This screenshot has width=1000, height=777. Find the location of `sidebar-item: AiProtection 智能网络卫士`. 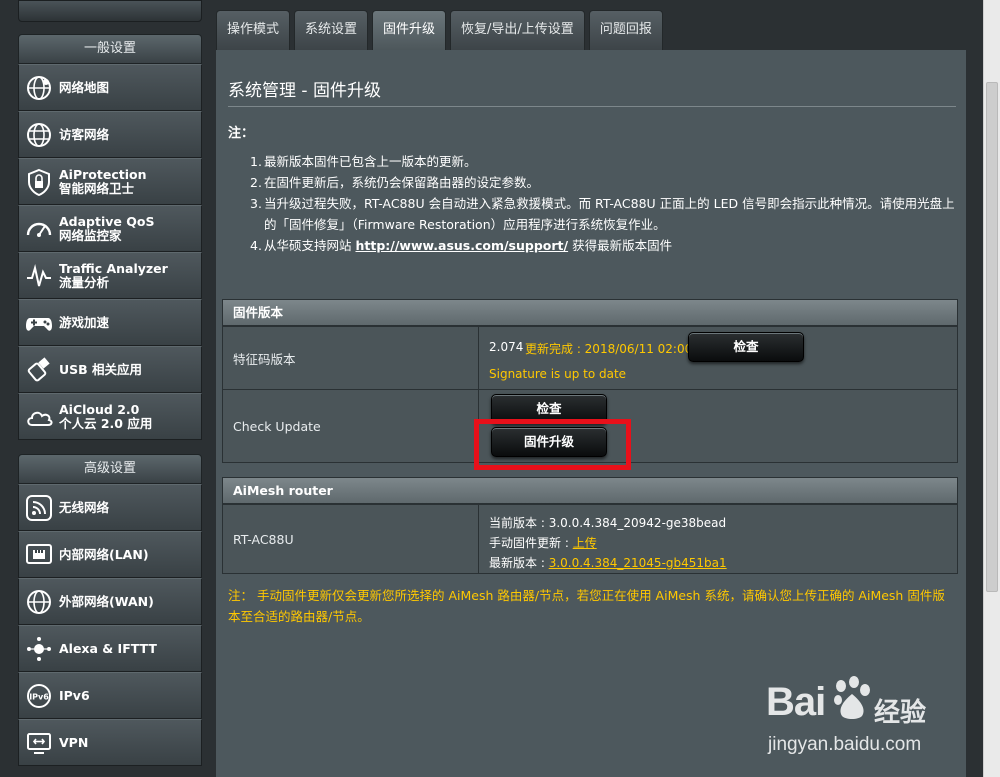

sidebar-item: AiProtection 智能网络卫士 is located at coordinates (110, 181).